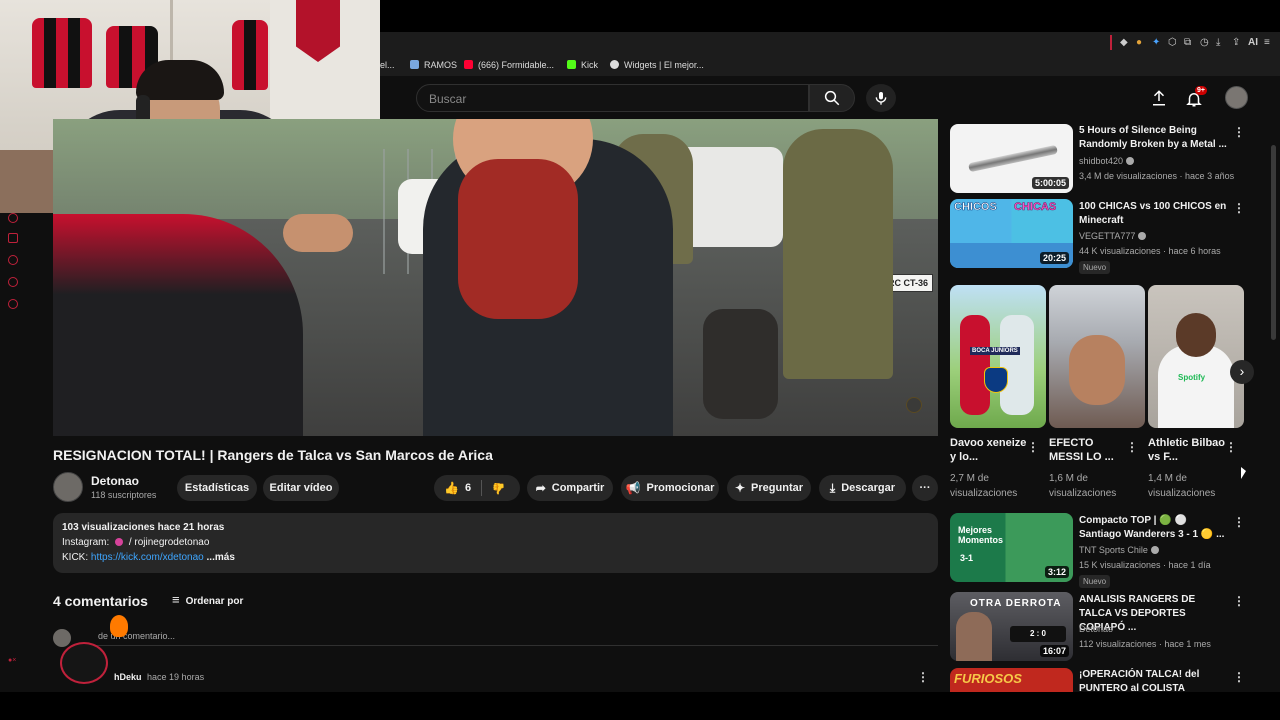 The image size is (1280, 720). Describe the element at coordinates (1050, 183) in the screenshot. I see `duration-badge: 5:00:05` at that location.